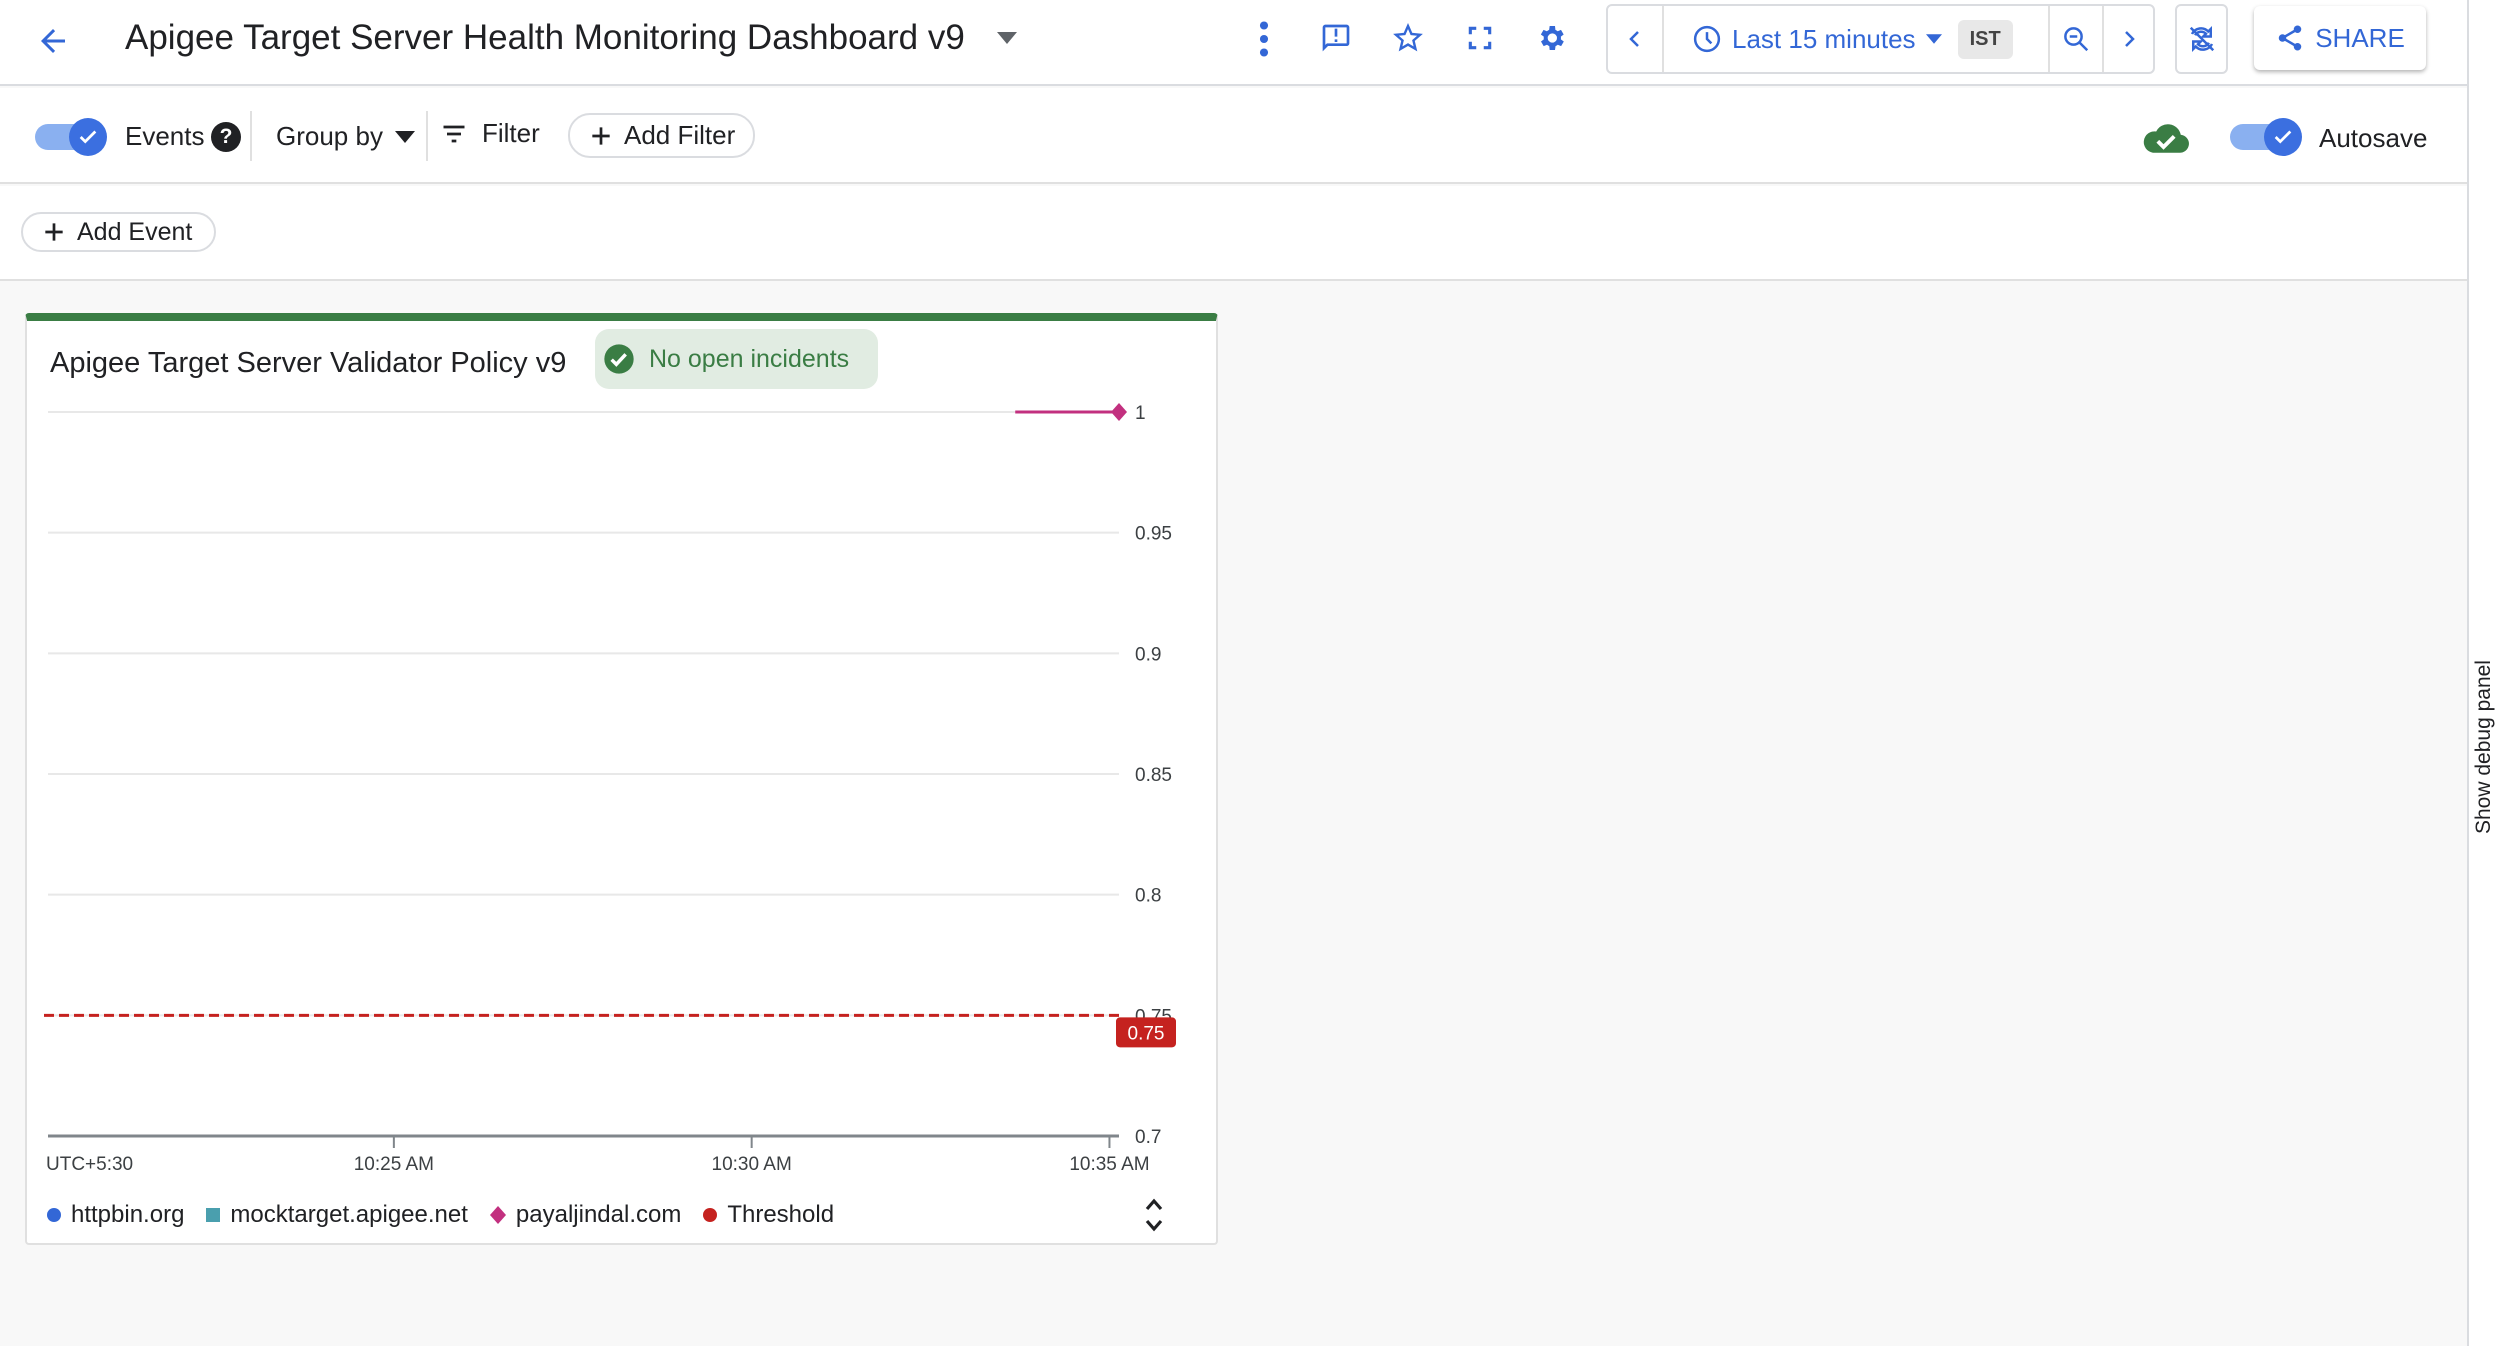 The width and height of the screenshot is (2502, 1346). Describe the element at coordinates (404, 136) in the screenshot. I see `dropdown-icon` at that location.